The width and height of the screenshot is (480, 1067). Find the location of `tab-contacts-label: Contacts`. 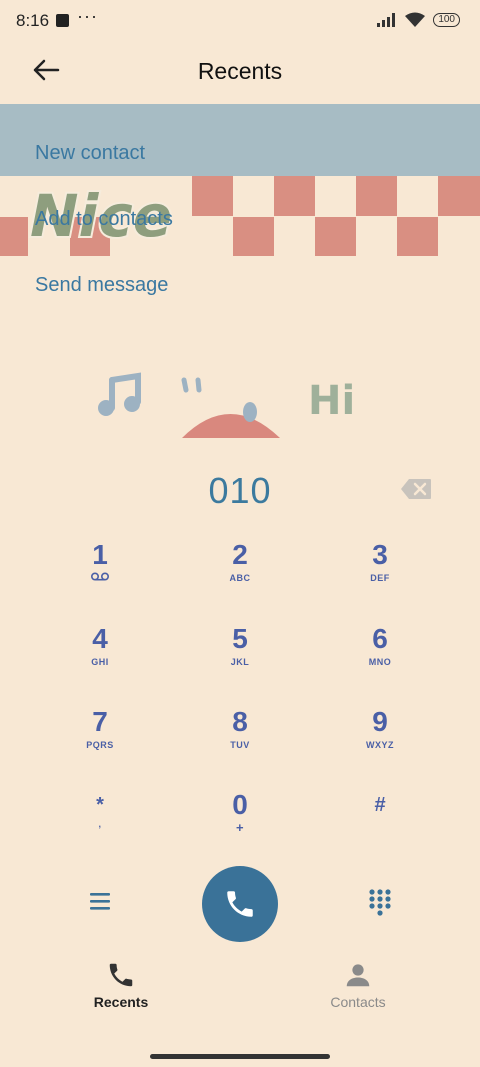

tab-contacts-label: Contacts is located at coordinates (358, 1002).